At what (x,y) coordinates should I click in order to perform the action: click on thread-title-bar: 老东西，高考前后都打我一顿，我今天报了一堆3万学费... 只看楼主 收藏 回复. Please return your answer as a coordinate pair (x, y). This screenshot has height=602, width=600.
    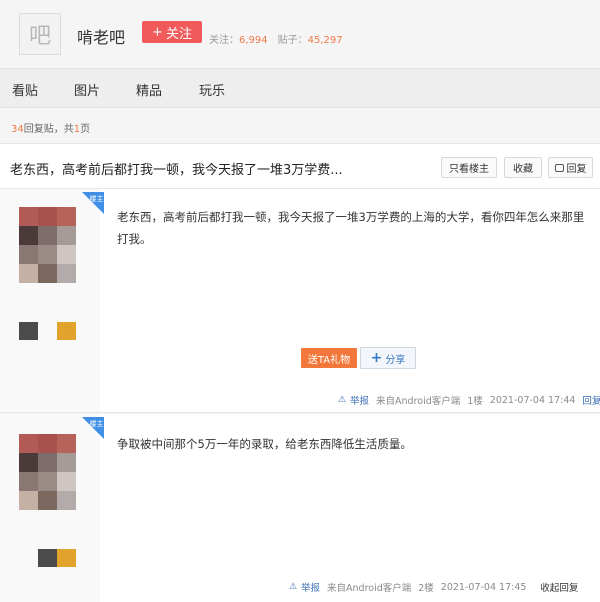
    Looking at the image, I should click on (300, 166).